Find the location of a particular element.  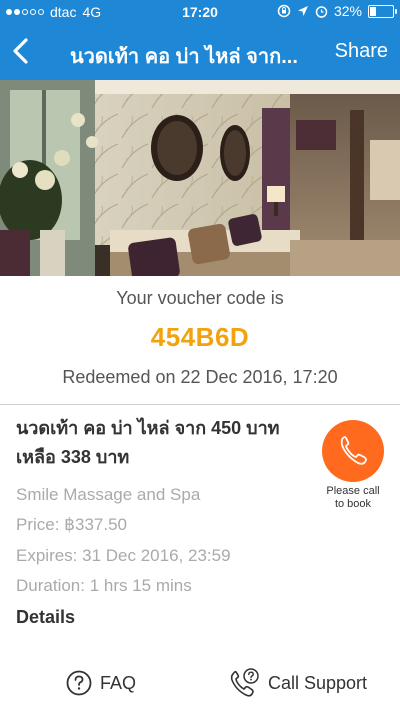

share-button: Share is located at coordinates (361, 51).